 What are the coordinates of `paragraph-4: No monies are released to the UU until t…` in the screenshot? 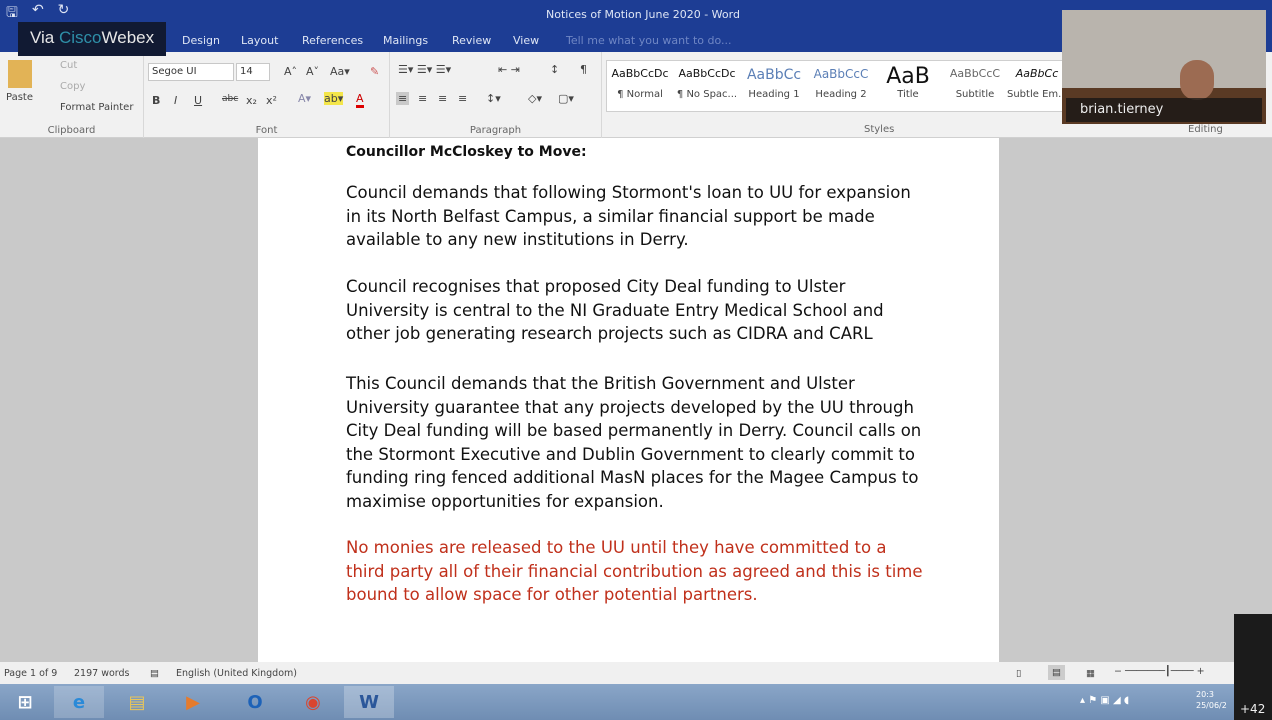 It's located at (636, 571).